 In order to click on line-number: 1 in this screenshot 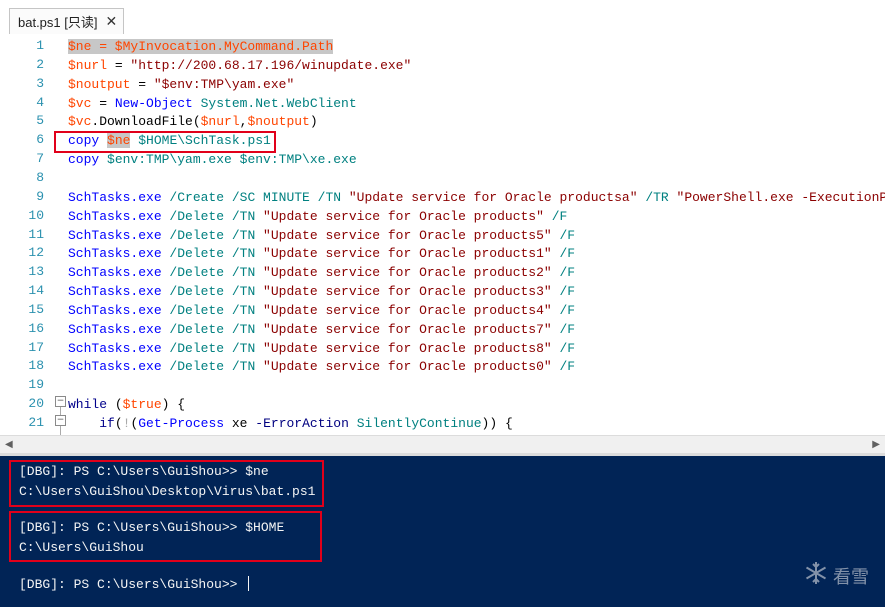, I will do `click(40, 45)`.